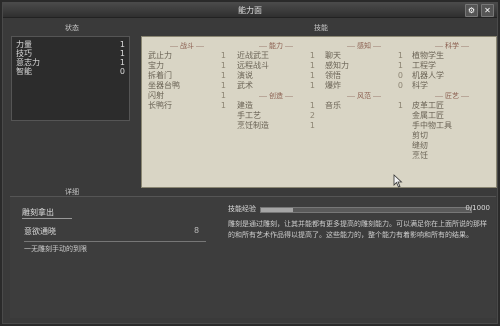 Image resolution: width=500 pixels, height=326 pixels. I want to click on skill-label: 演说, so click(245, 75).